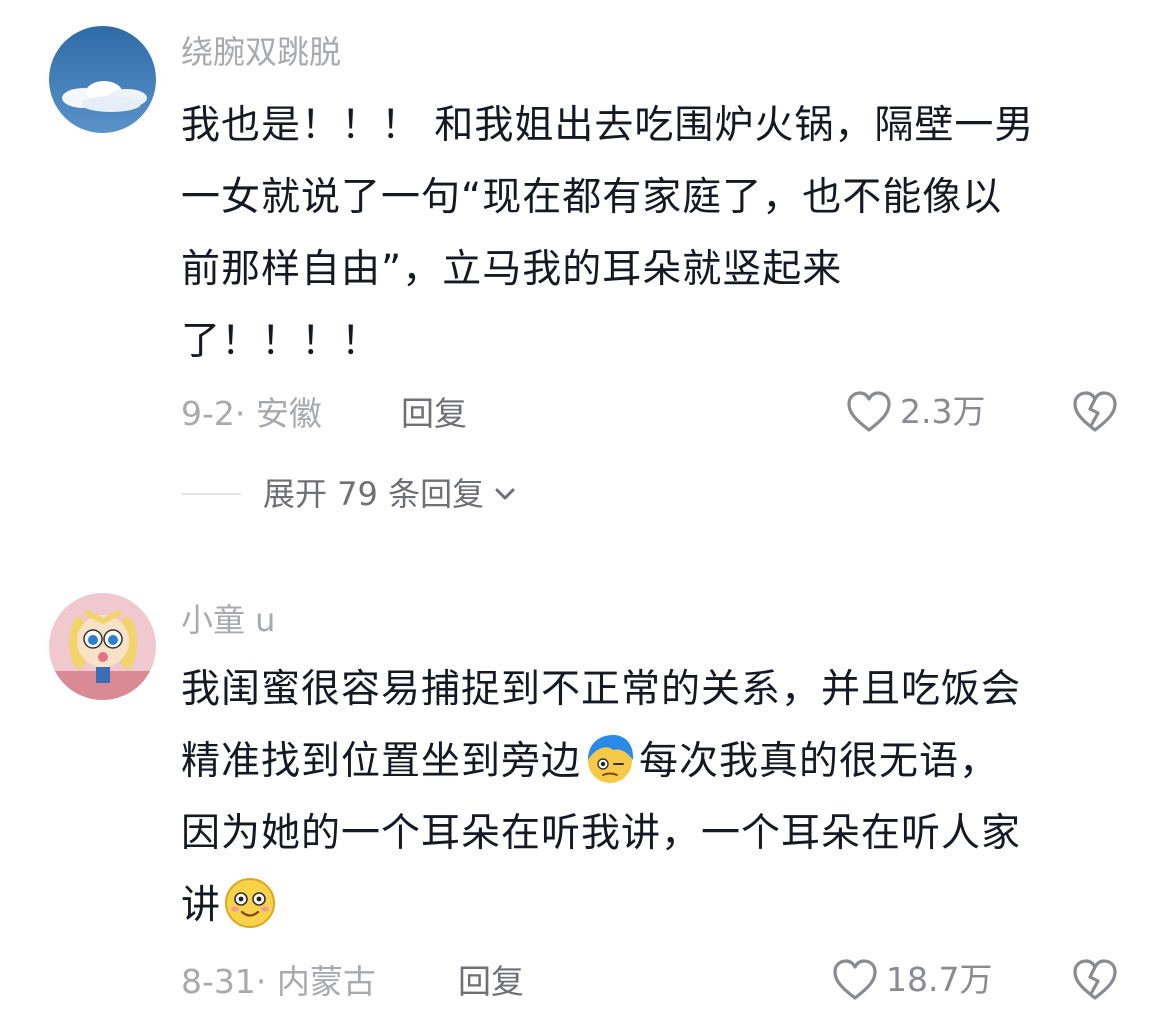  I want to click on avatar-sky-image, so click(102, 79).